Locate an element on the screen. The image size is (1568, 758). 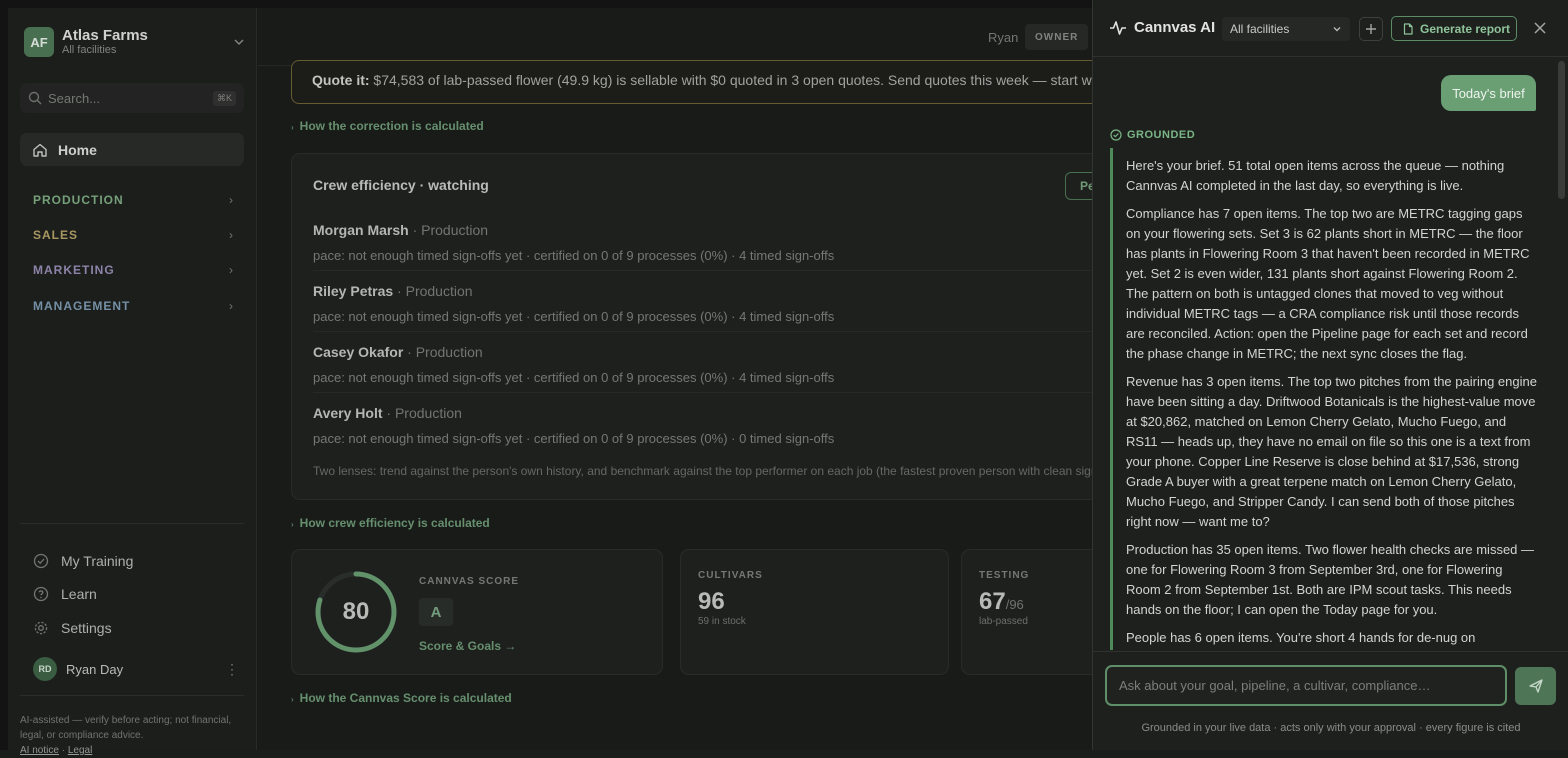
sidebar-section-label: SALES is located at coordinates (56, 235).